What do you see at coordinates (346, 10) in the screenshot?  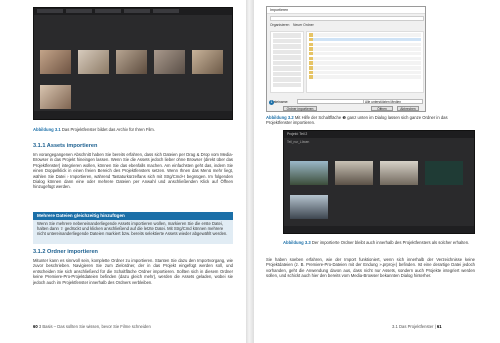 I see `dialog-title: Importieren` at bounding box center [346, 10].